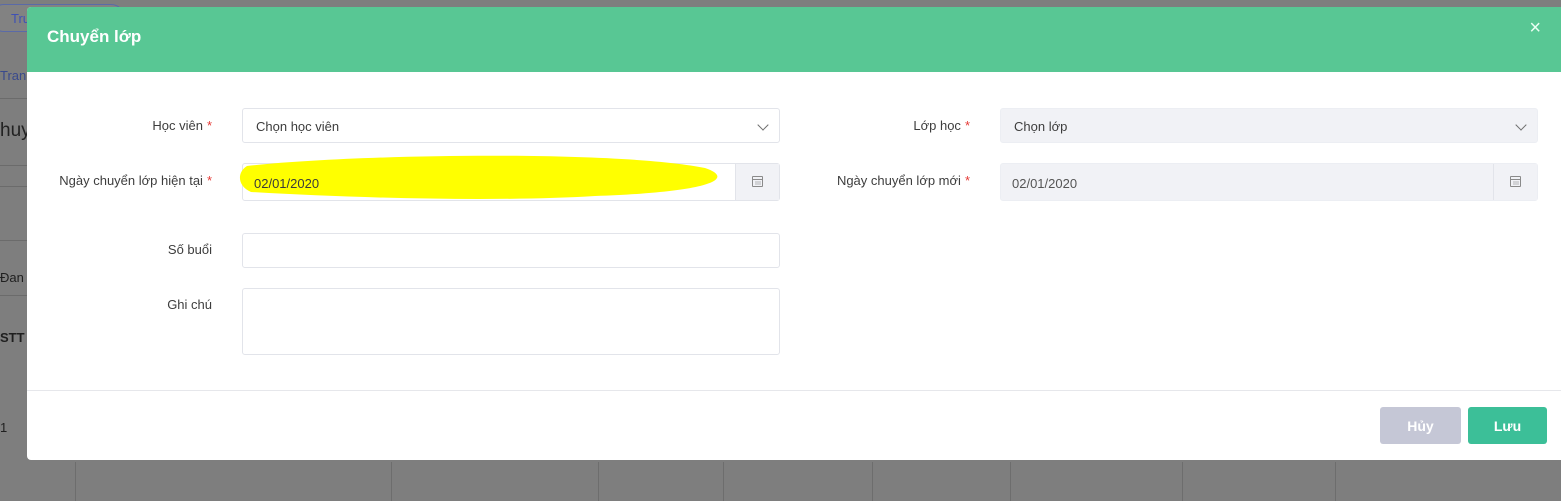  I want to click on cancel-button: Hủy, so click(1420, 425).